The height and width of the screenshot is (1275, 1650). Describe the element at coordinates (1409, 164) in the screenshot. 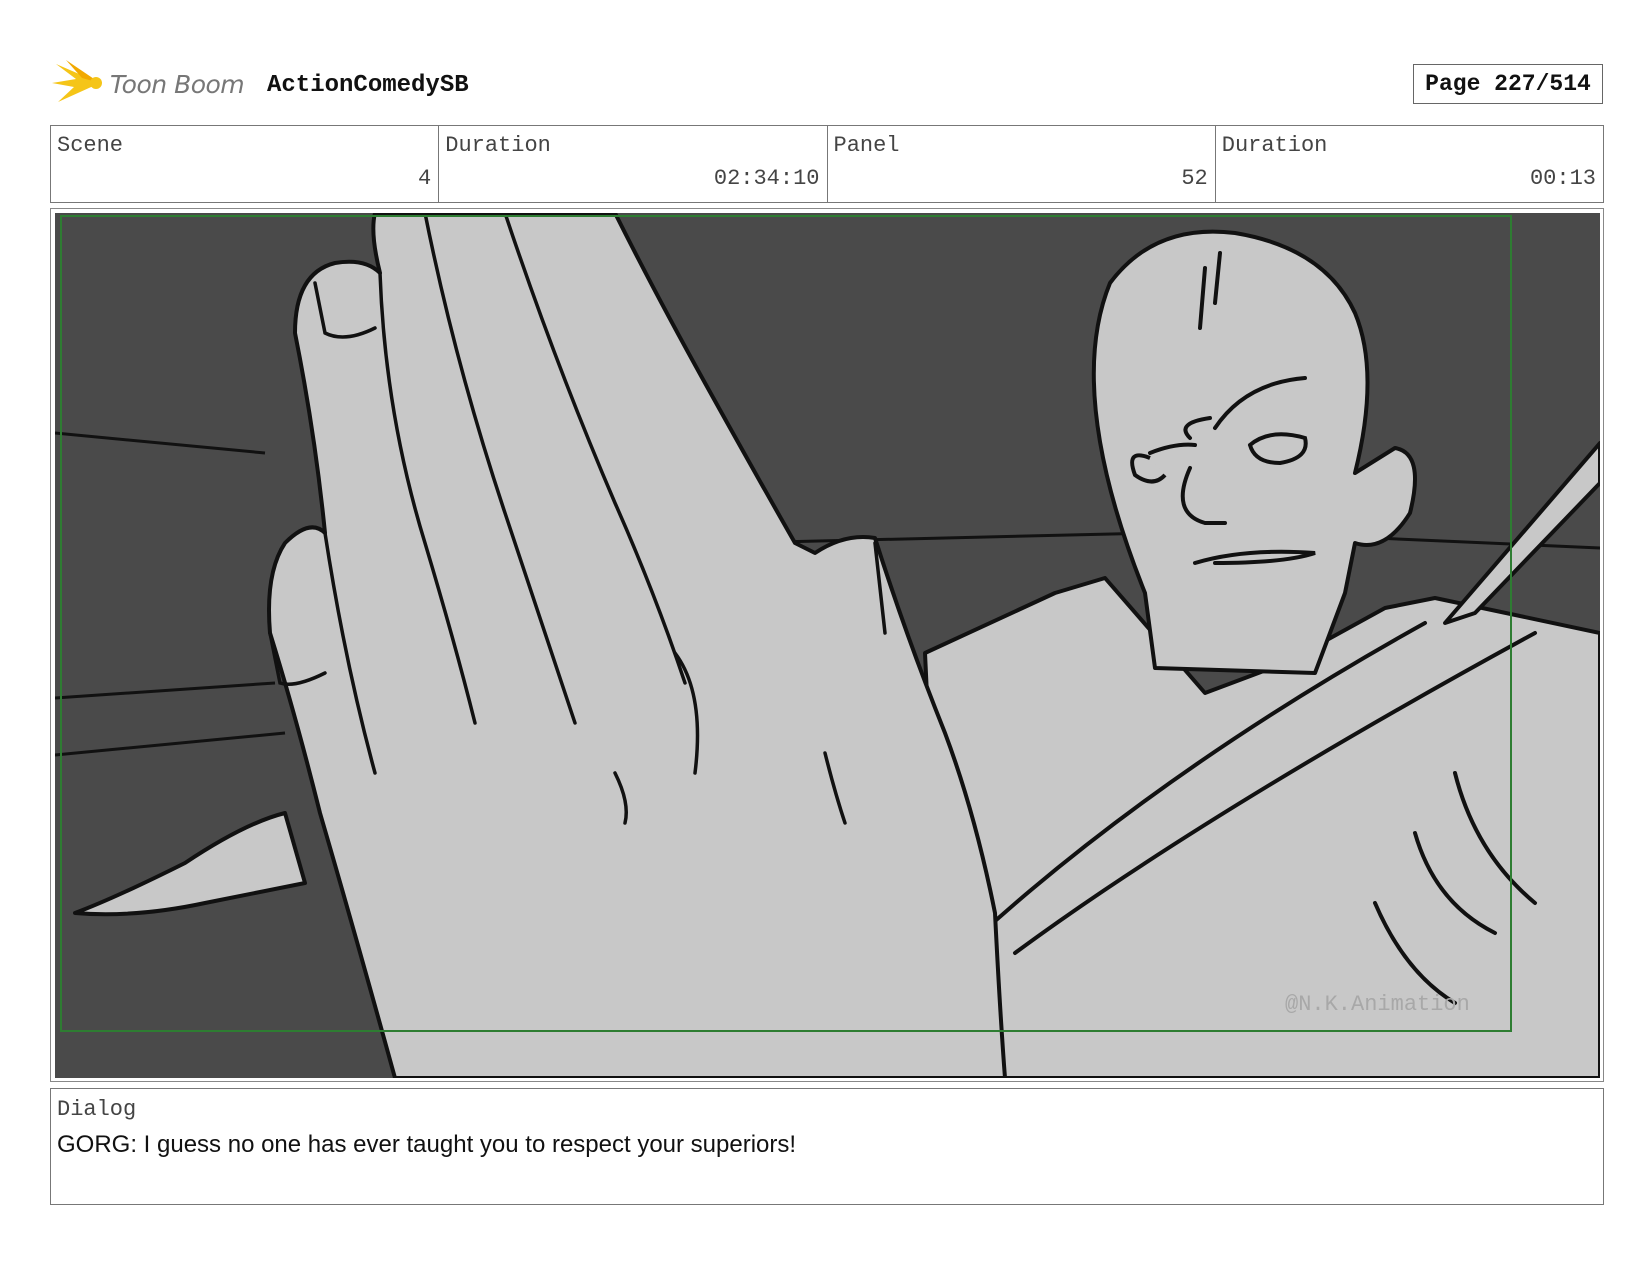

I see `panel-duration-cell: Duration 00:13` at that location.